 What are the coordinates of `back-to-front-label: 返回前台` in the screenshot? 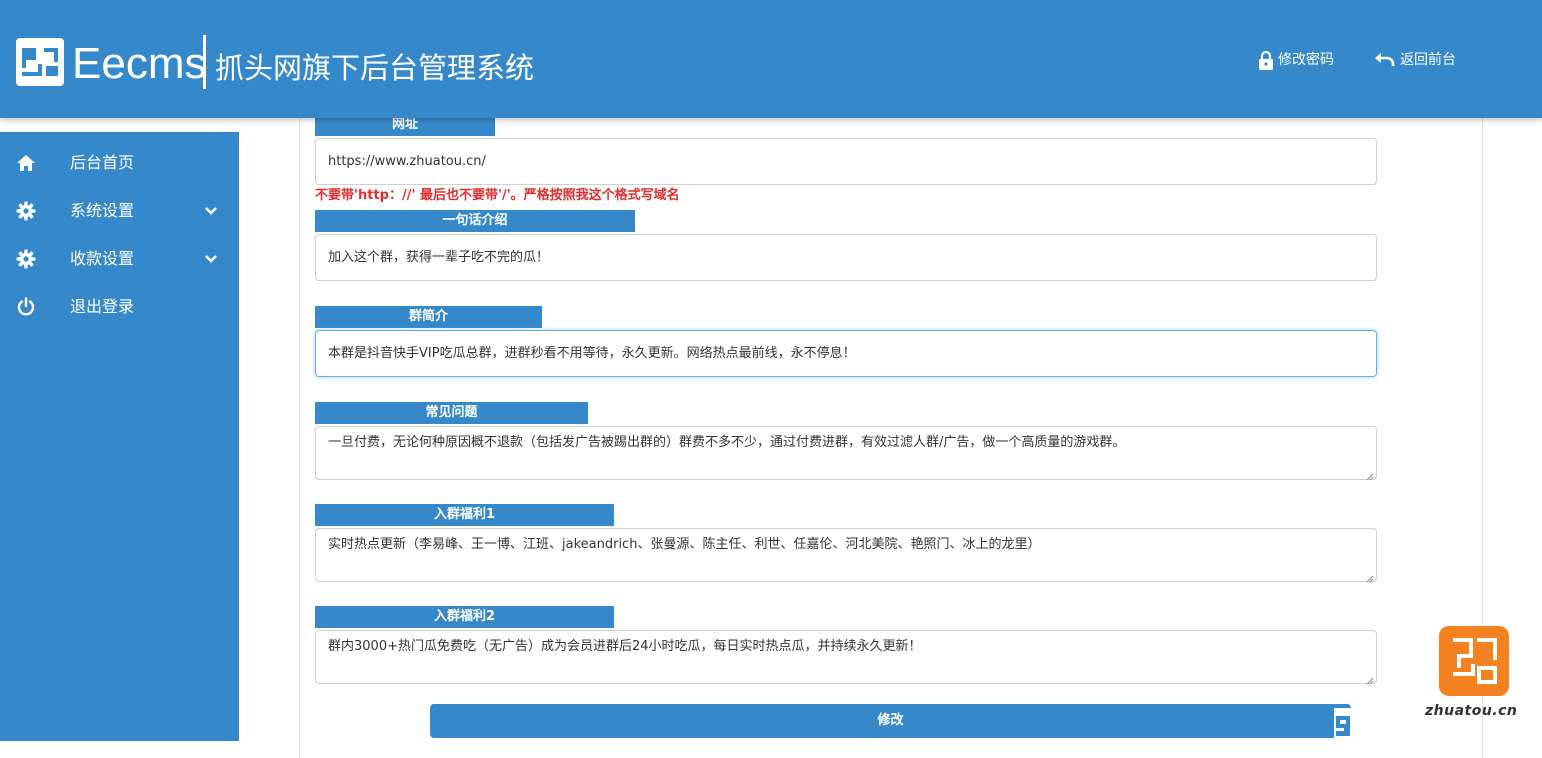 It's located at (1428, 60).